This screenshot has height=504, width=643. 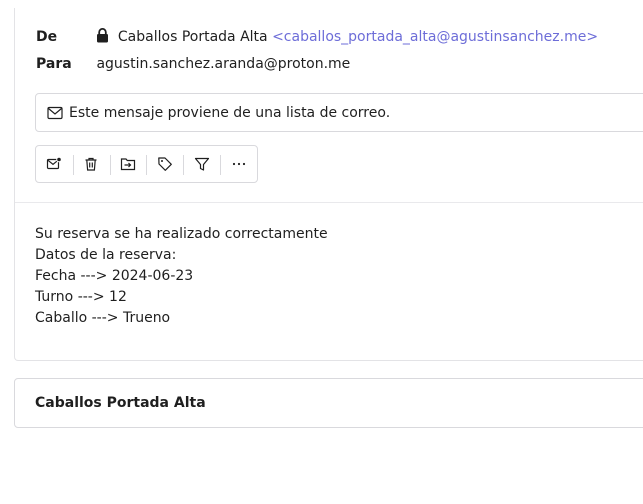 I want to click on from-label: De, so click(x=47, y=37).